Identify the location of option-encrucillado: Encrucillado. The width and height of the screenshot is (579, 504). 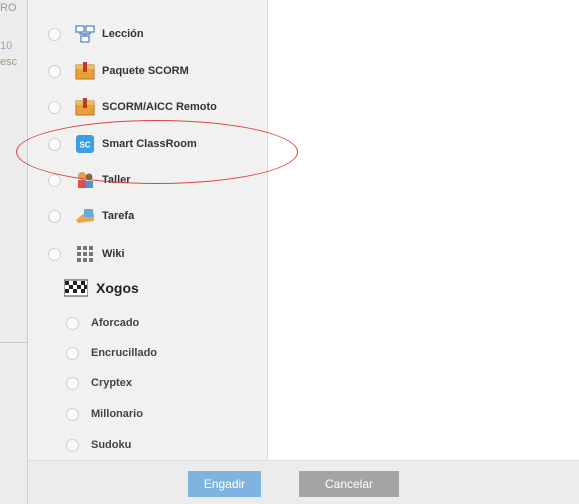
(111, 353).